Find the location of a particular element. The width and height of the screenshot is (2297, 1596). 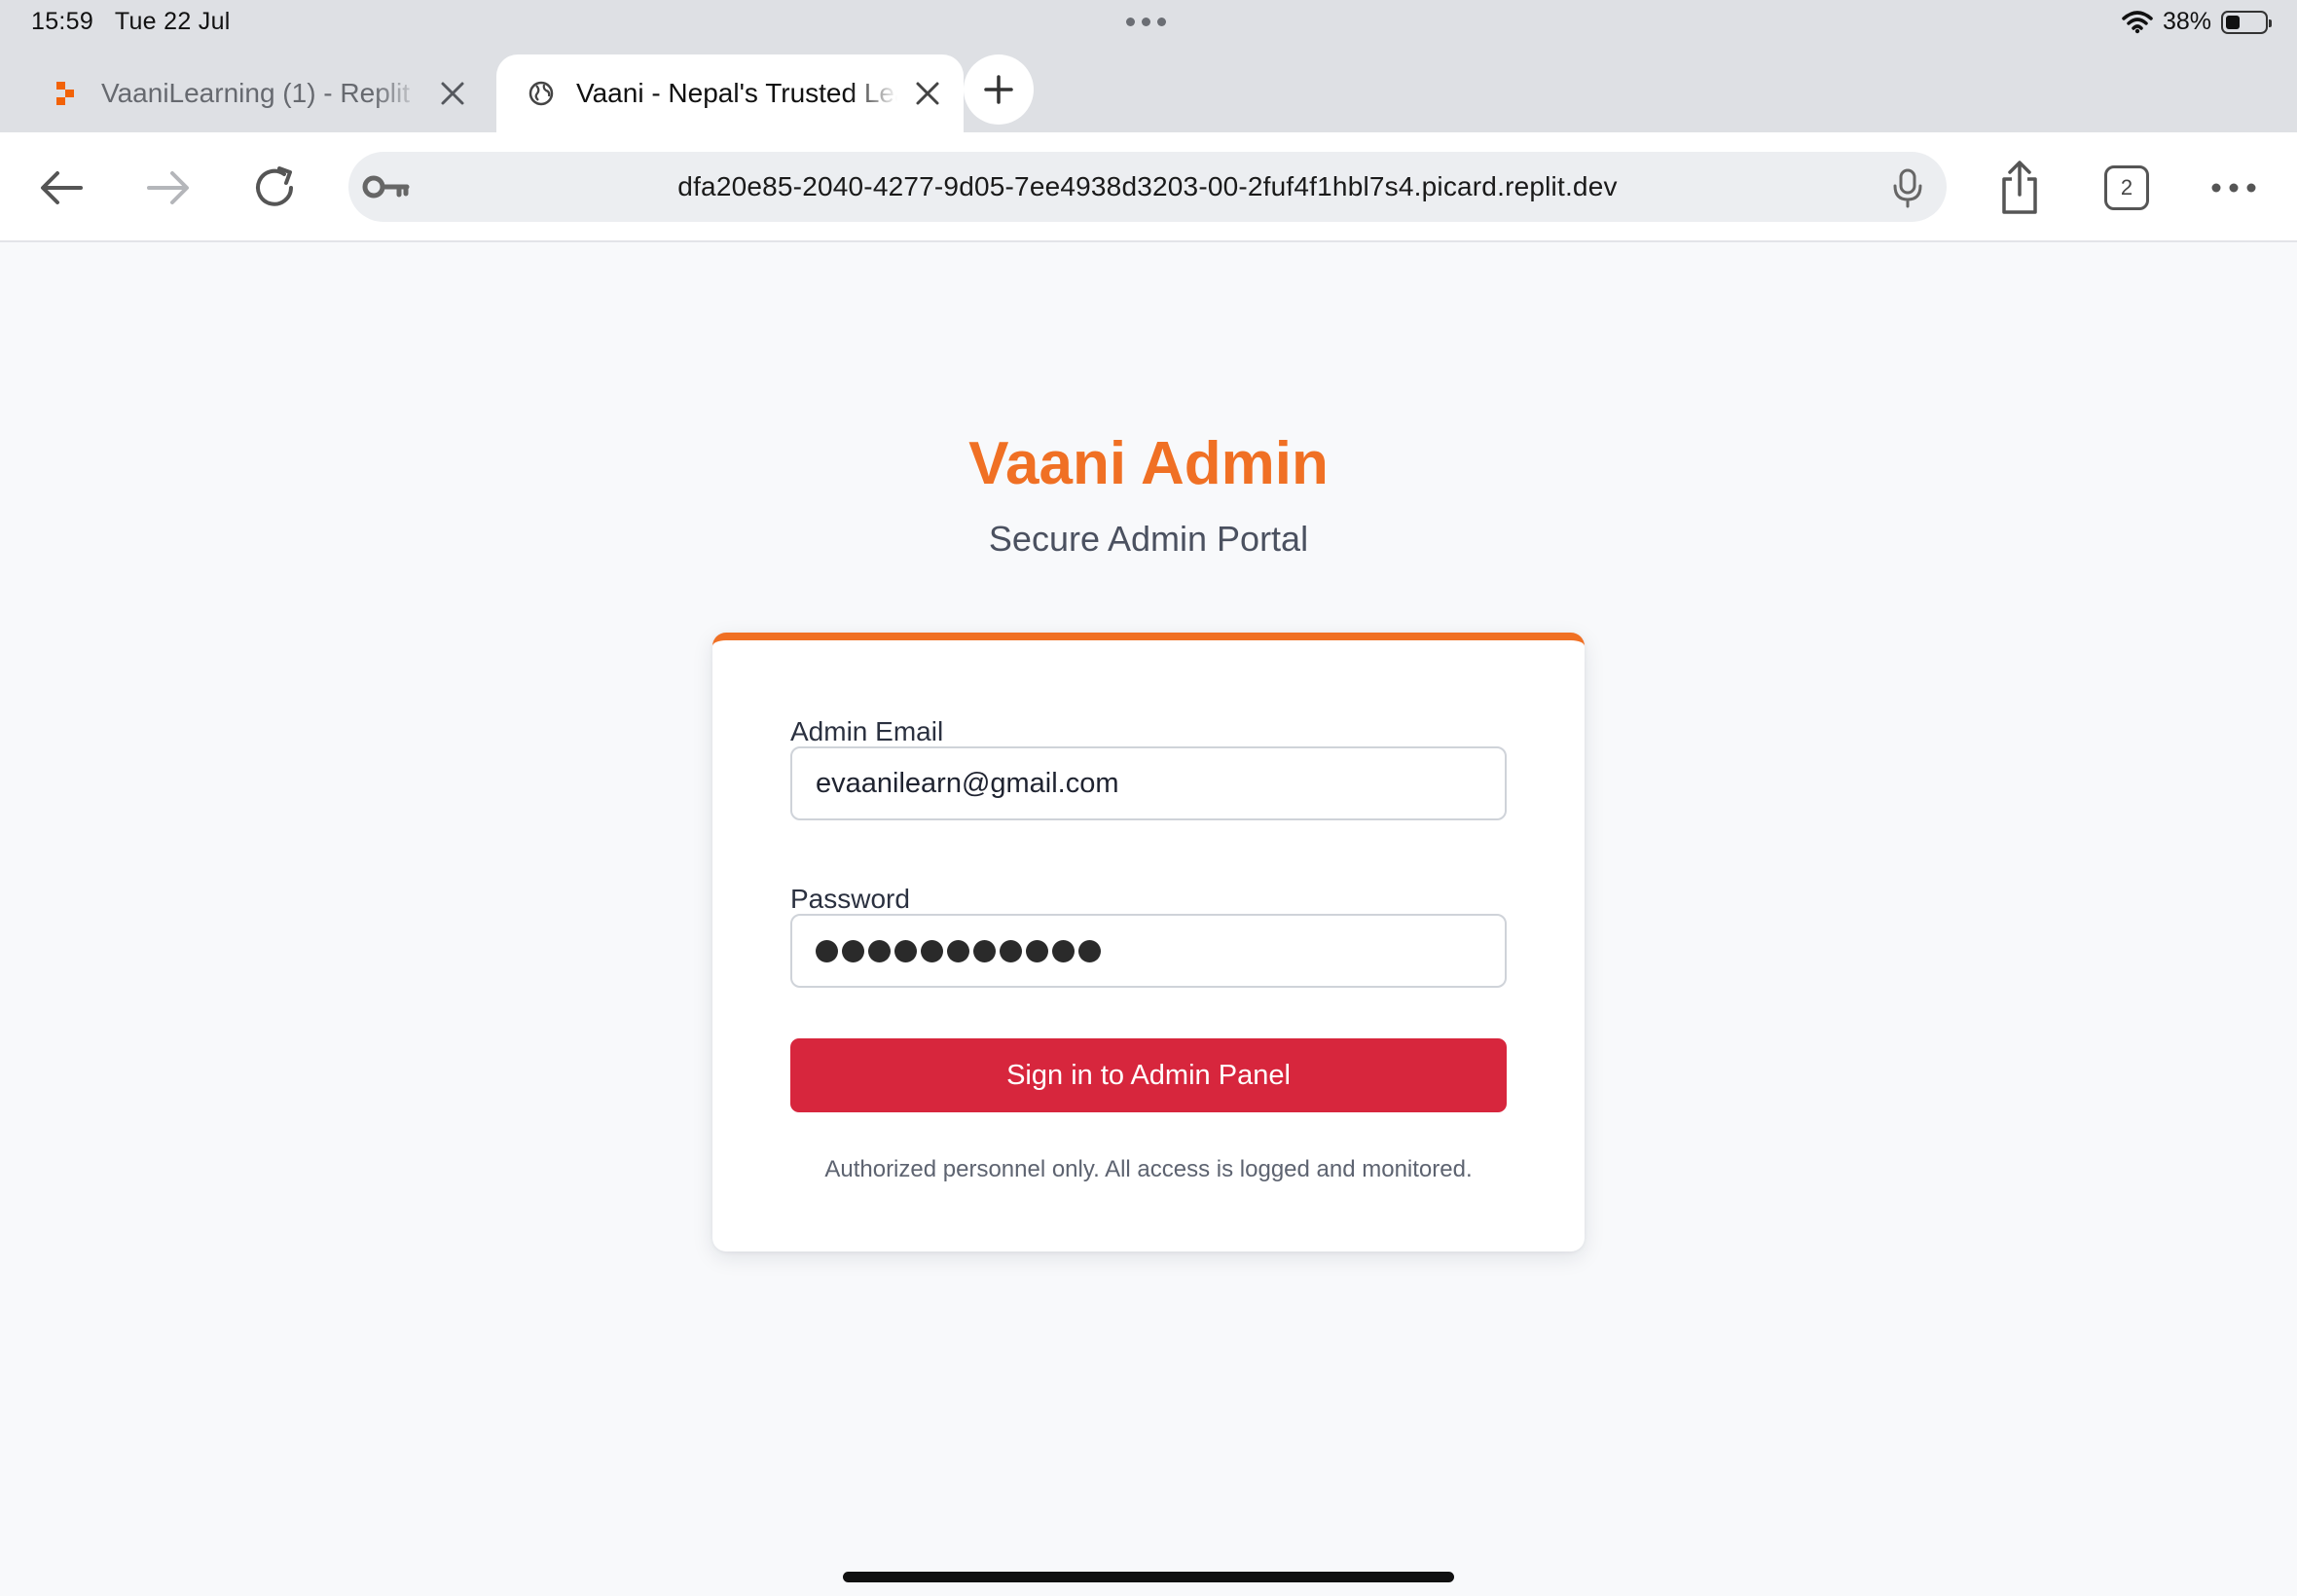

plus-icon is located at coordinates (999, 89).